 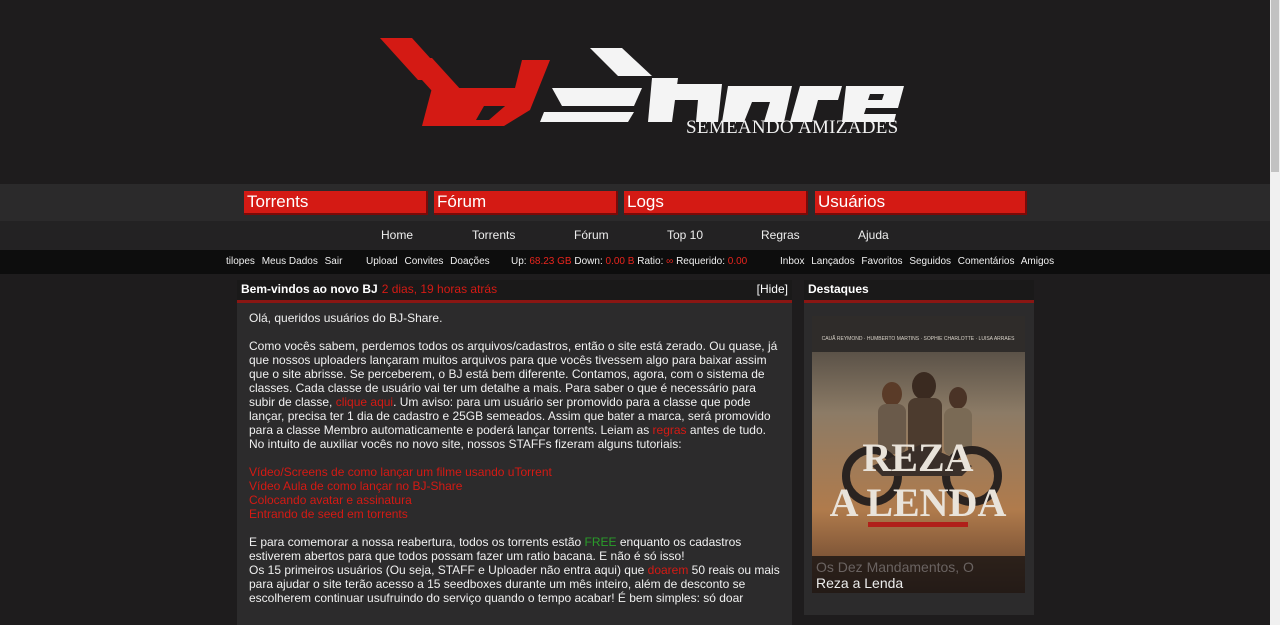 What do you see at coordinates (346, 318) in the screenshot?
I see `news-greeting: Olá, queridos usuários do BJ-Share.` at bounding box center [346, 318].